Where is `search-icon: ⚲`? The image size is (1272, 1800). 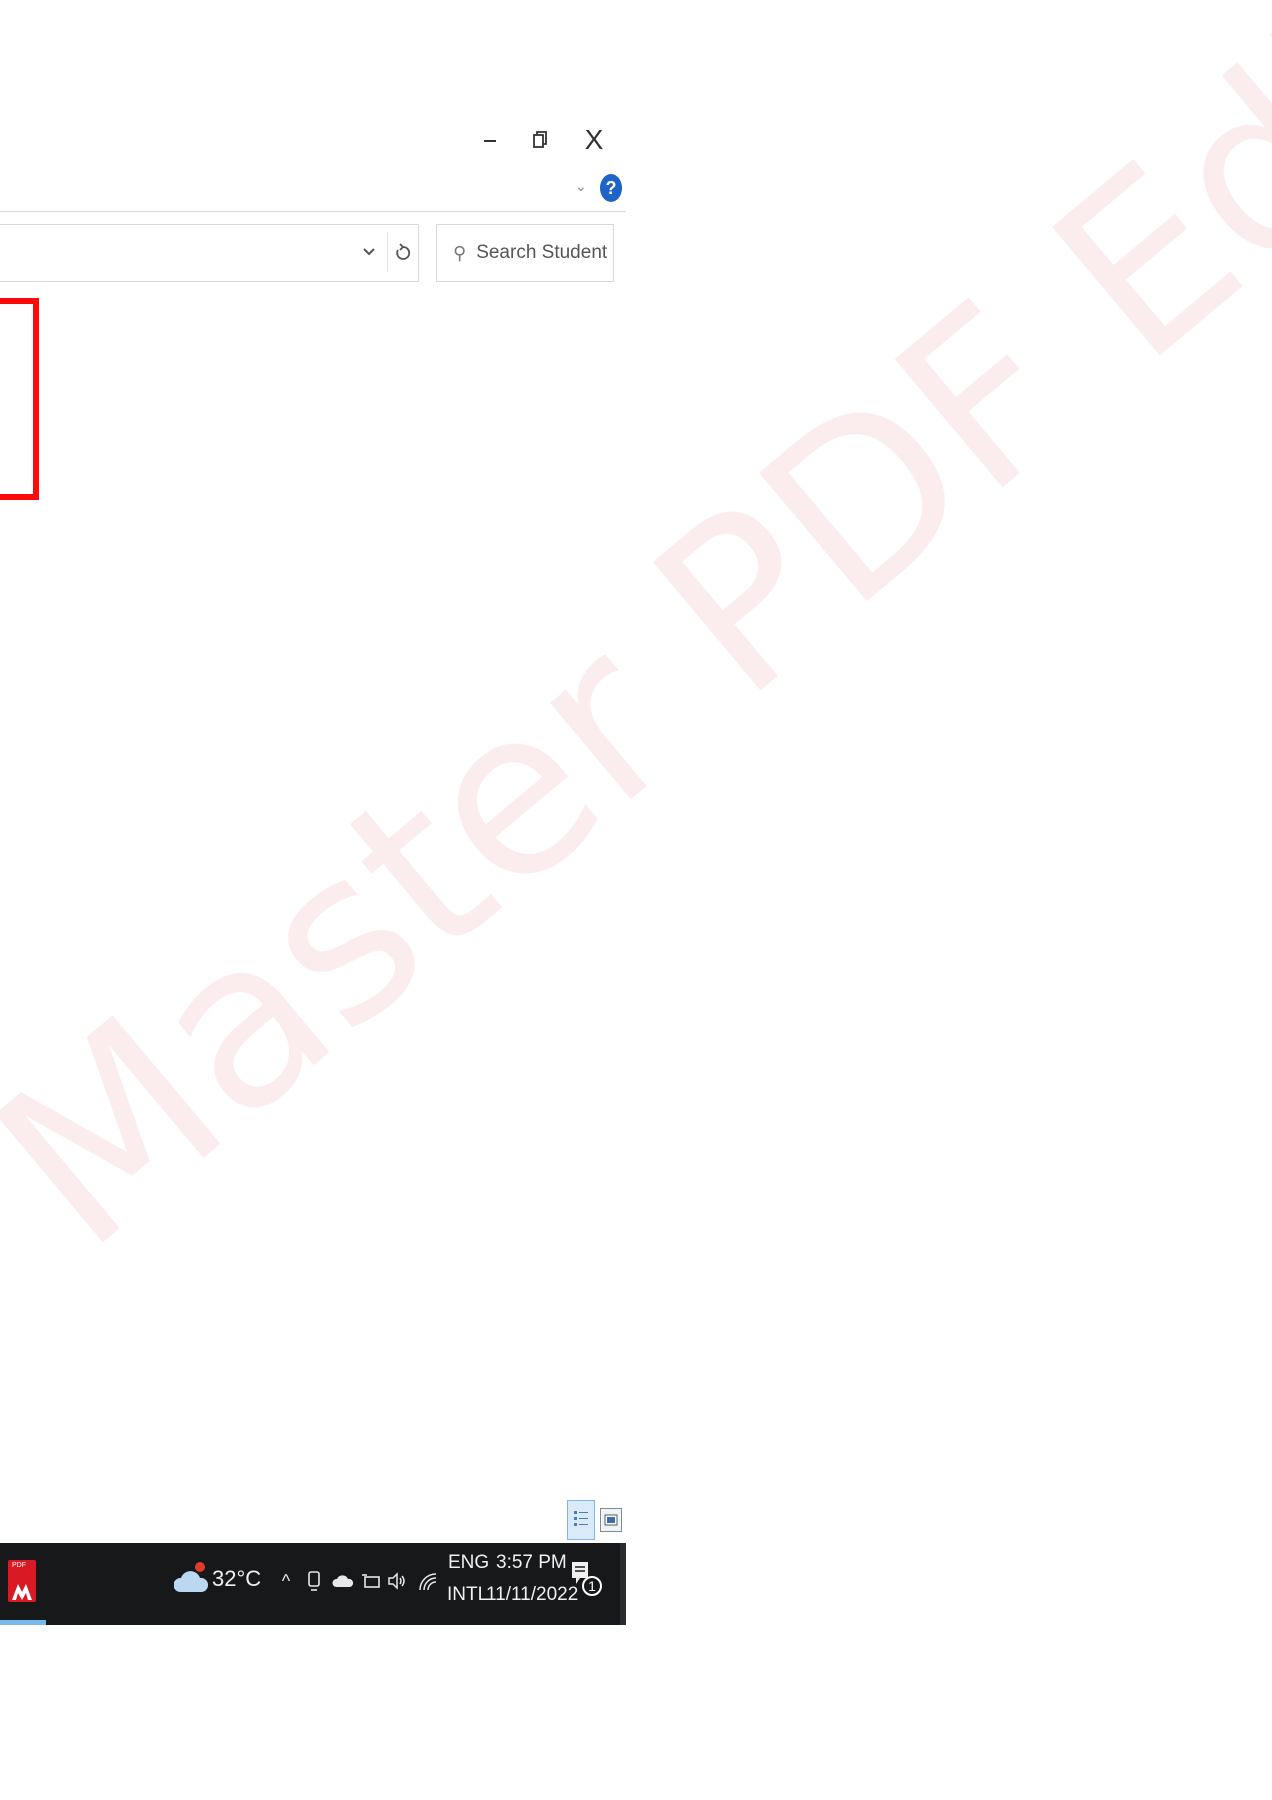 search-icon: ⚲ is located at coordinates (460, 252).